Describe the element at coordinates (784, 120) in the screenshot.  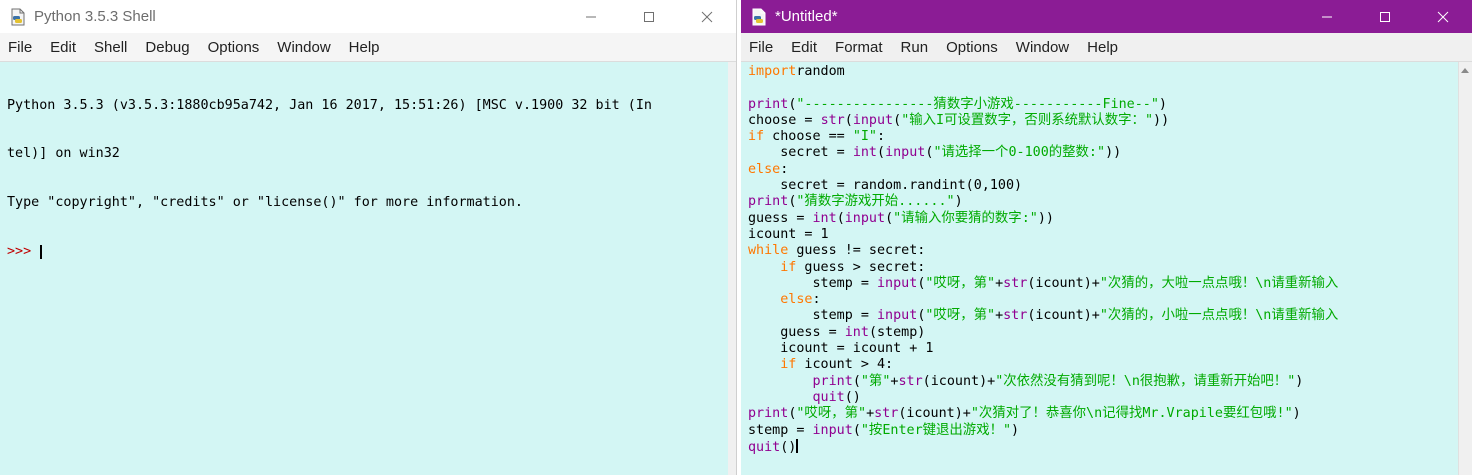
I see `code-text: choose =` at that location.